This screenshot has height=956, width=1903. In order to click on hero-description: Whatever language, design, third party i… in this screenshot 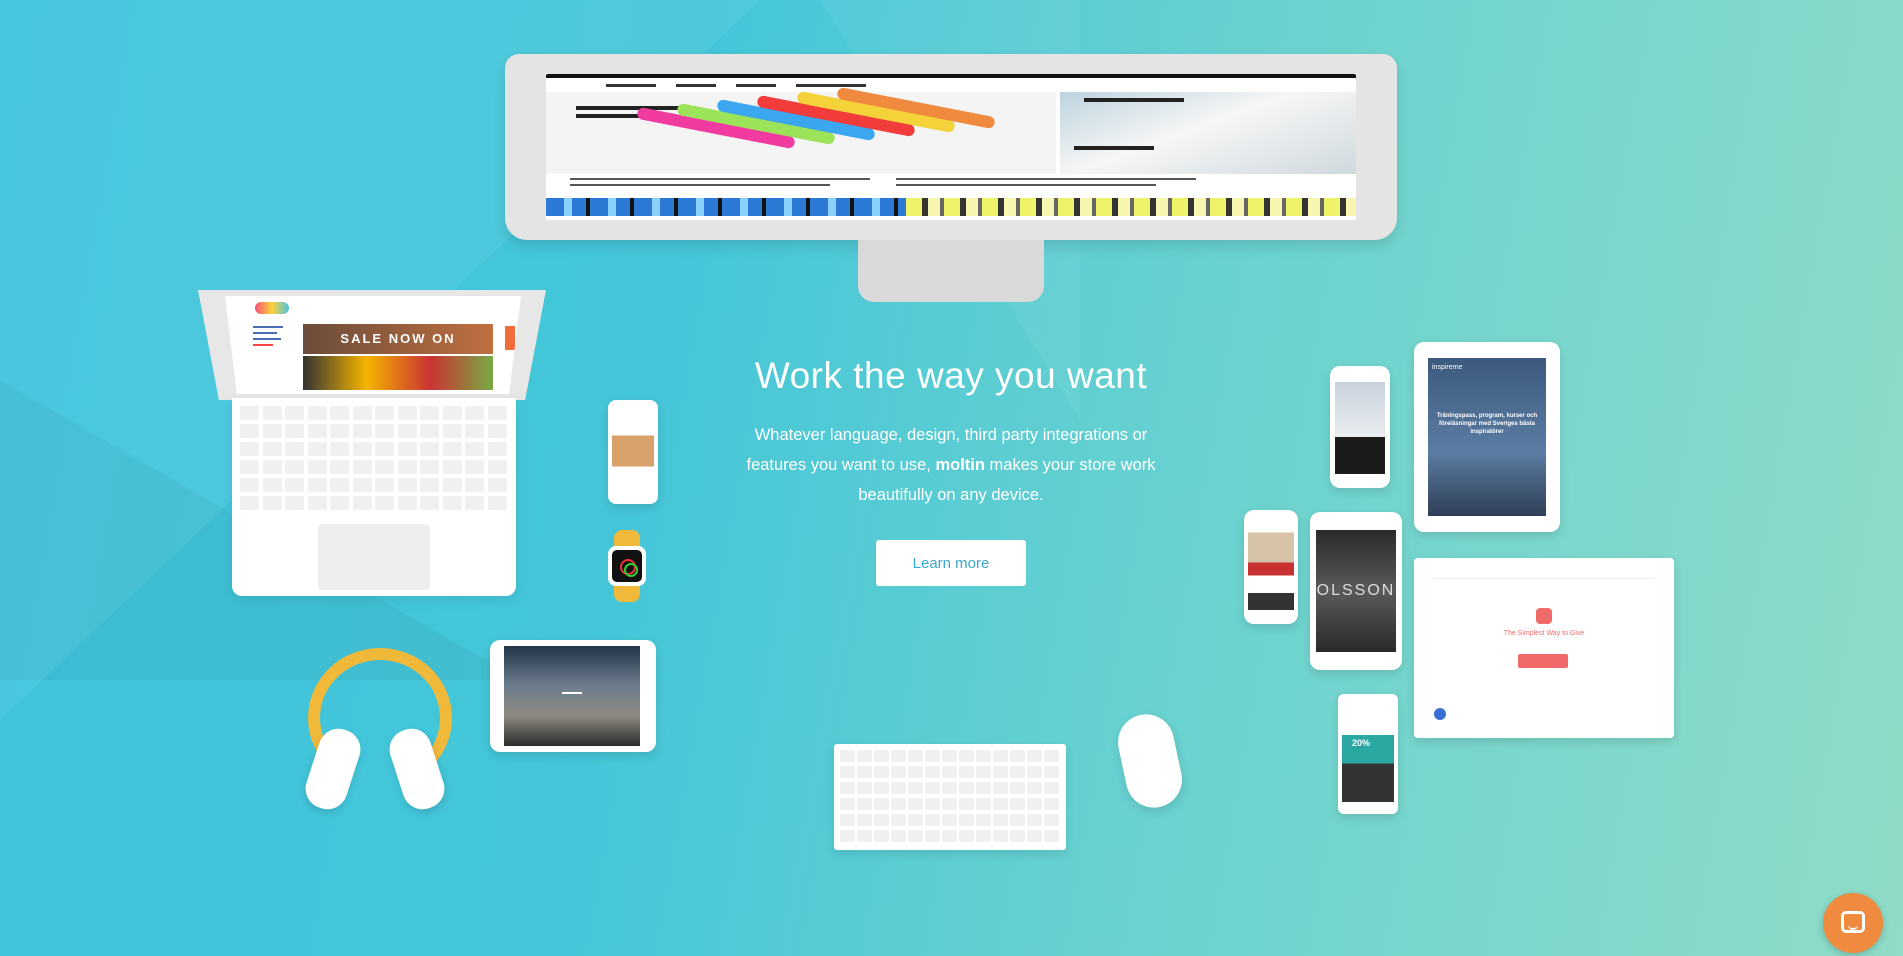, I will do `click(951, 465)`.